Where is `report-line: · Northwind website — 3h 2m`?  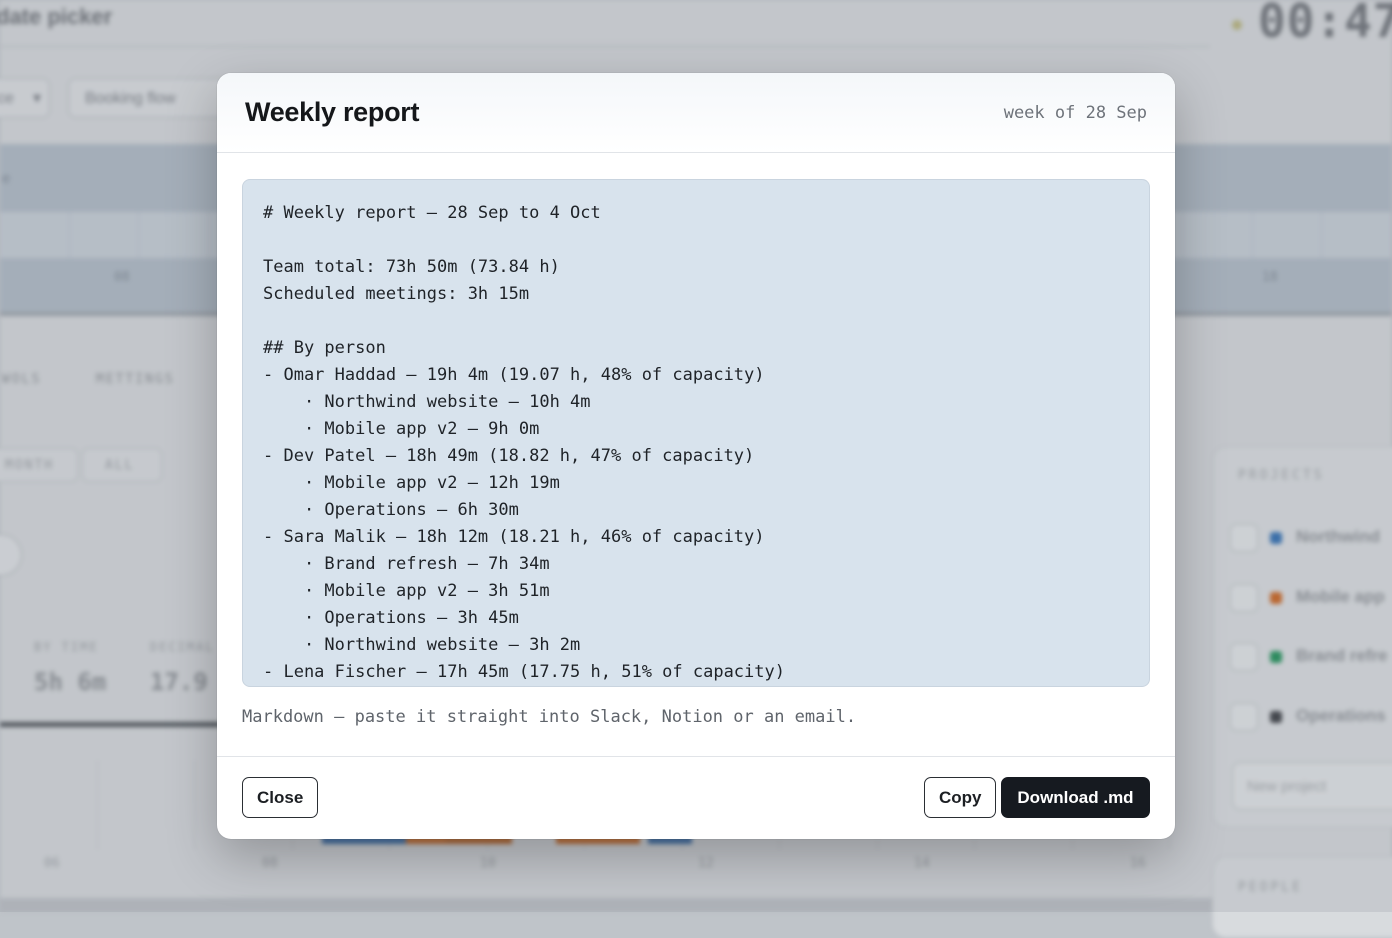
report-line: · Northwind website — 3h 2m is located at coordinates (422, 645).